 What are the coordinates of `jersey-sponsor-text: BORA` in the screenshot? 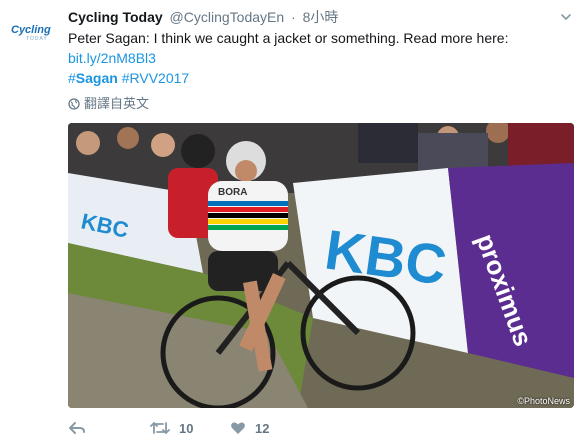 It's located at (232, 192).